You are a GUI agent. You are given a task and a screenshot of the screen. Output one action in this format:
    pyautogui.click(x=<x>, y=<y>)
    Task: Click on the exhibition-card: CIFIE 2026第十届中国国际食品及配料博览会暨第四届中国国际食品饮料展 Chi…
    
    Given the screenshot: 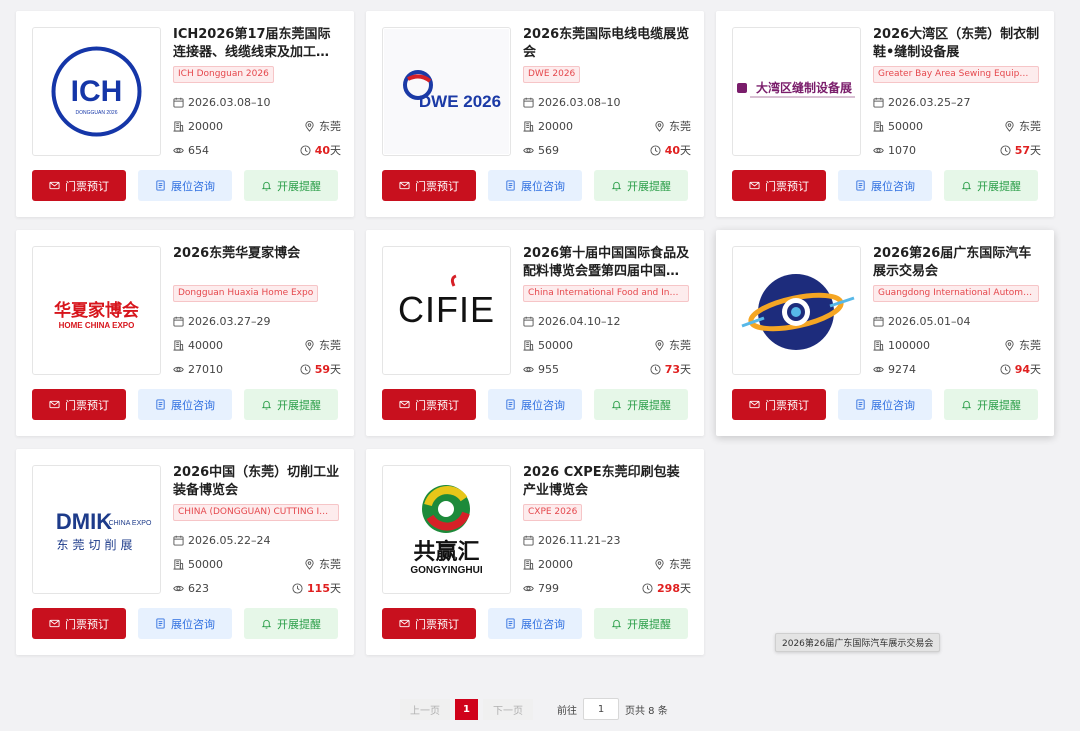 What is the action you would take?
    pyautogui.click(x=535, y=333)
    